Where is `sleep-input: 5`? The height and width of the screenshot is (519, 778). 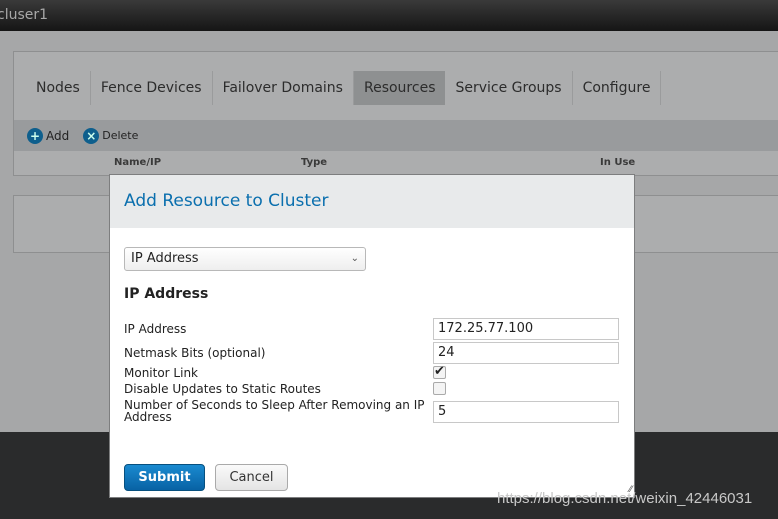
sleep-input: 5 is located at coordinates (526, 412).